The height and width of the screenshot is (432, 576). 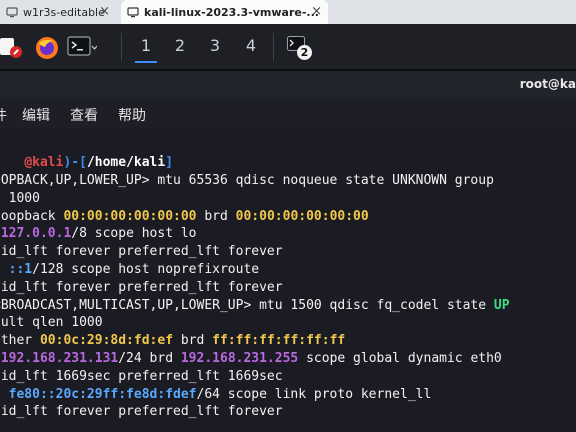 What do you see at coordinates (314, 394) in the screenshot?
I see `output-segment: /64 scope link proto kernel_ll` at bounding box center [314, 394].